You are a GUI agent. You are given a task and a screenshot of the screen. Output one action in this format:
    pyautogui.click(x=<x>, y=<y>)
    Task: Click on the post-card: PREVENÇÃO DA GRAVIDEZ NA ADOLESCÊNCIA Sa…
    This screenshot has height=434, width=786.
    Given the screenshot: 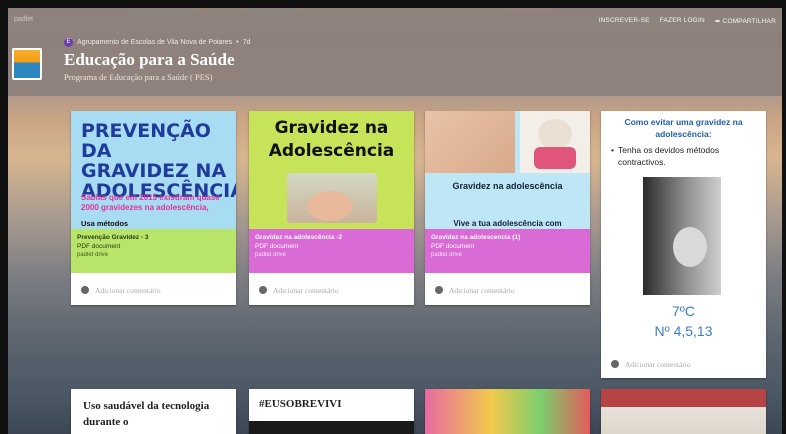 What is the action you would take?
    pyautogui.click(x=153, y=208)
    